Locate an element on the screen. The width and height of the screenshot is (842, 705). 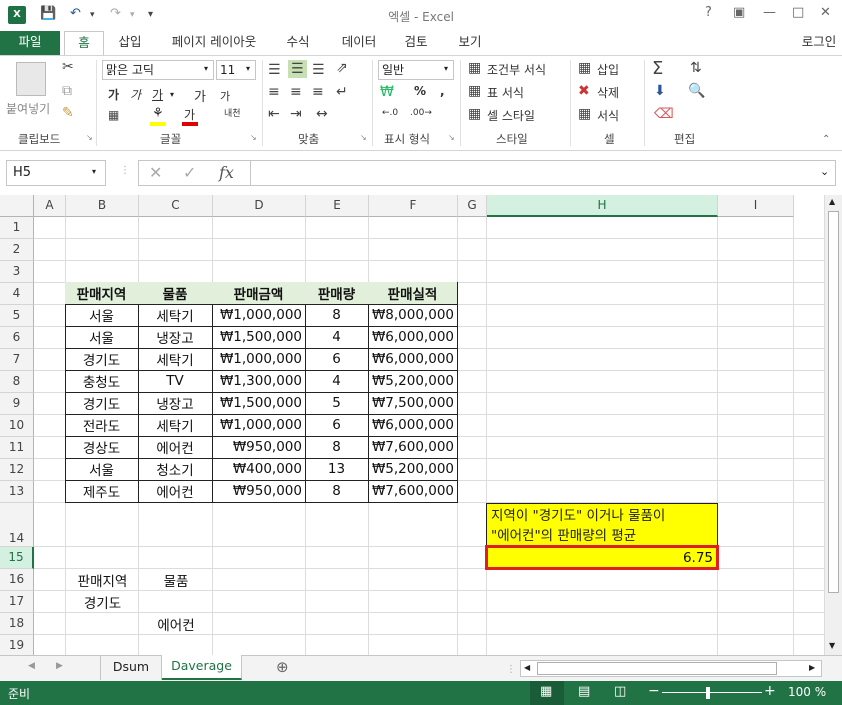
align-middle-icon: ☰ is located at coordinates (297, 69).